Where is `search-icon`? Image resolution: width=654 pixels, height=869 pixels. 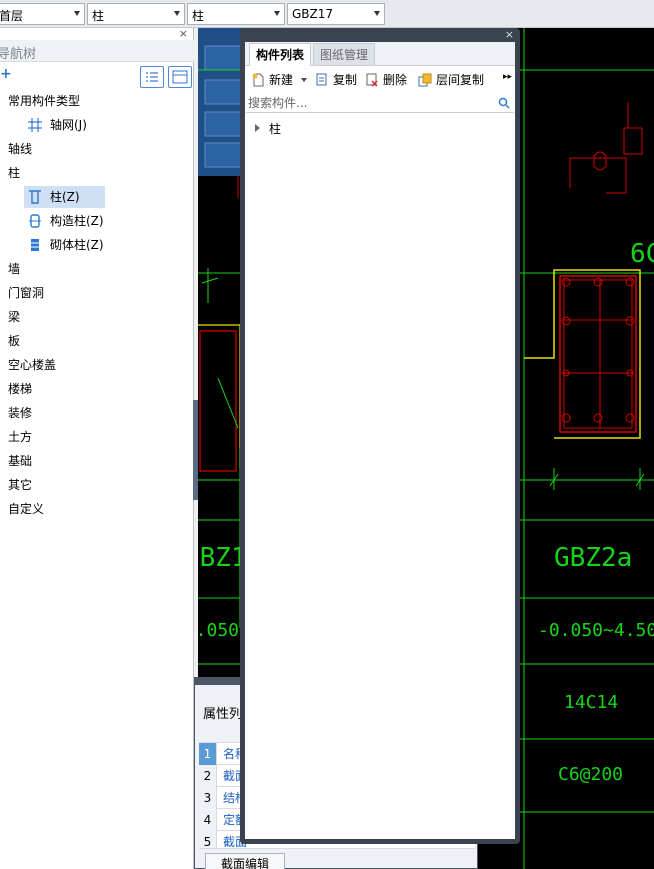
search-icon is located at coordinates (504, 103).